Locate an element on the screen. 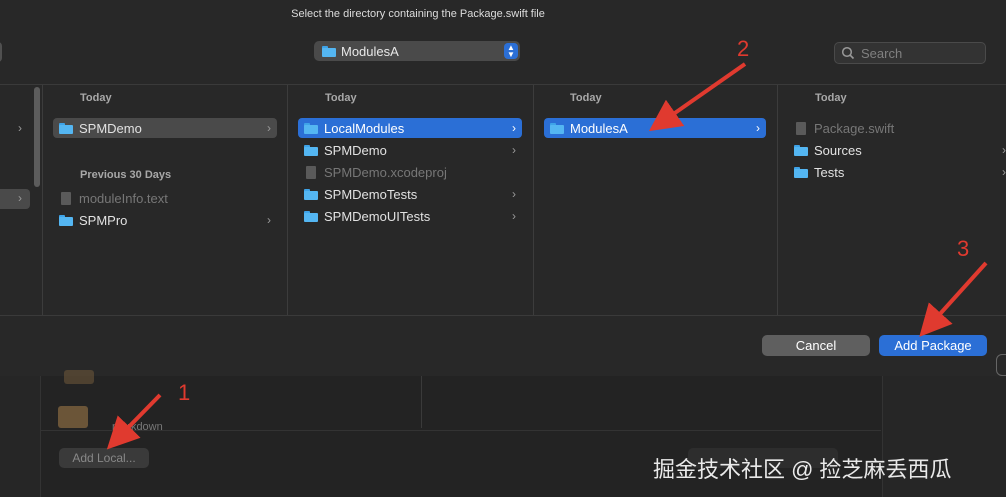 Image resolution: width=1006 pixels, height=497 pixels. watermark: 掘金技术社区 @ 捡芝麻丢西瓜 is located at coordinates (802, 469).